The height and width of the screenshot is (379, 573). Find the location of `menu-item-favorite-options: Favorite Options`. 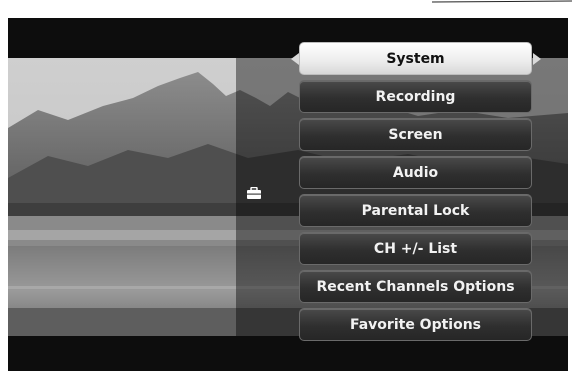

menu-item-favorite-options: Favorite Options is located at coordinates (415, 324).